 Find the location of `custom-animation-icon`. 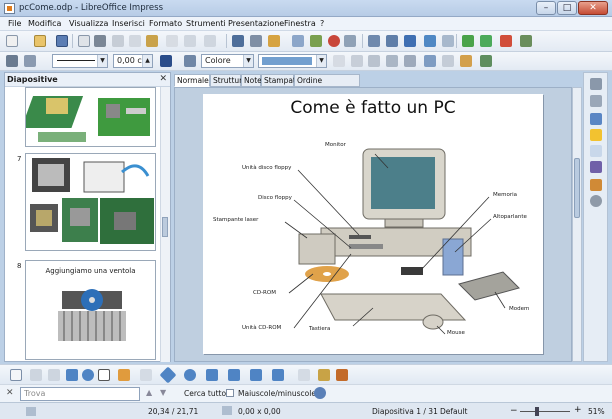

custom-animation-icon is located at coordinates (596, 135).